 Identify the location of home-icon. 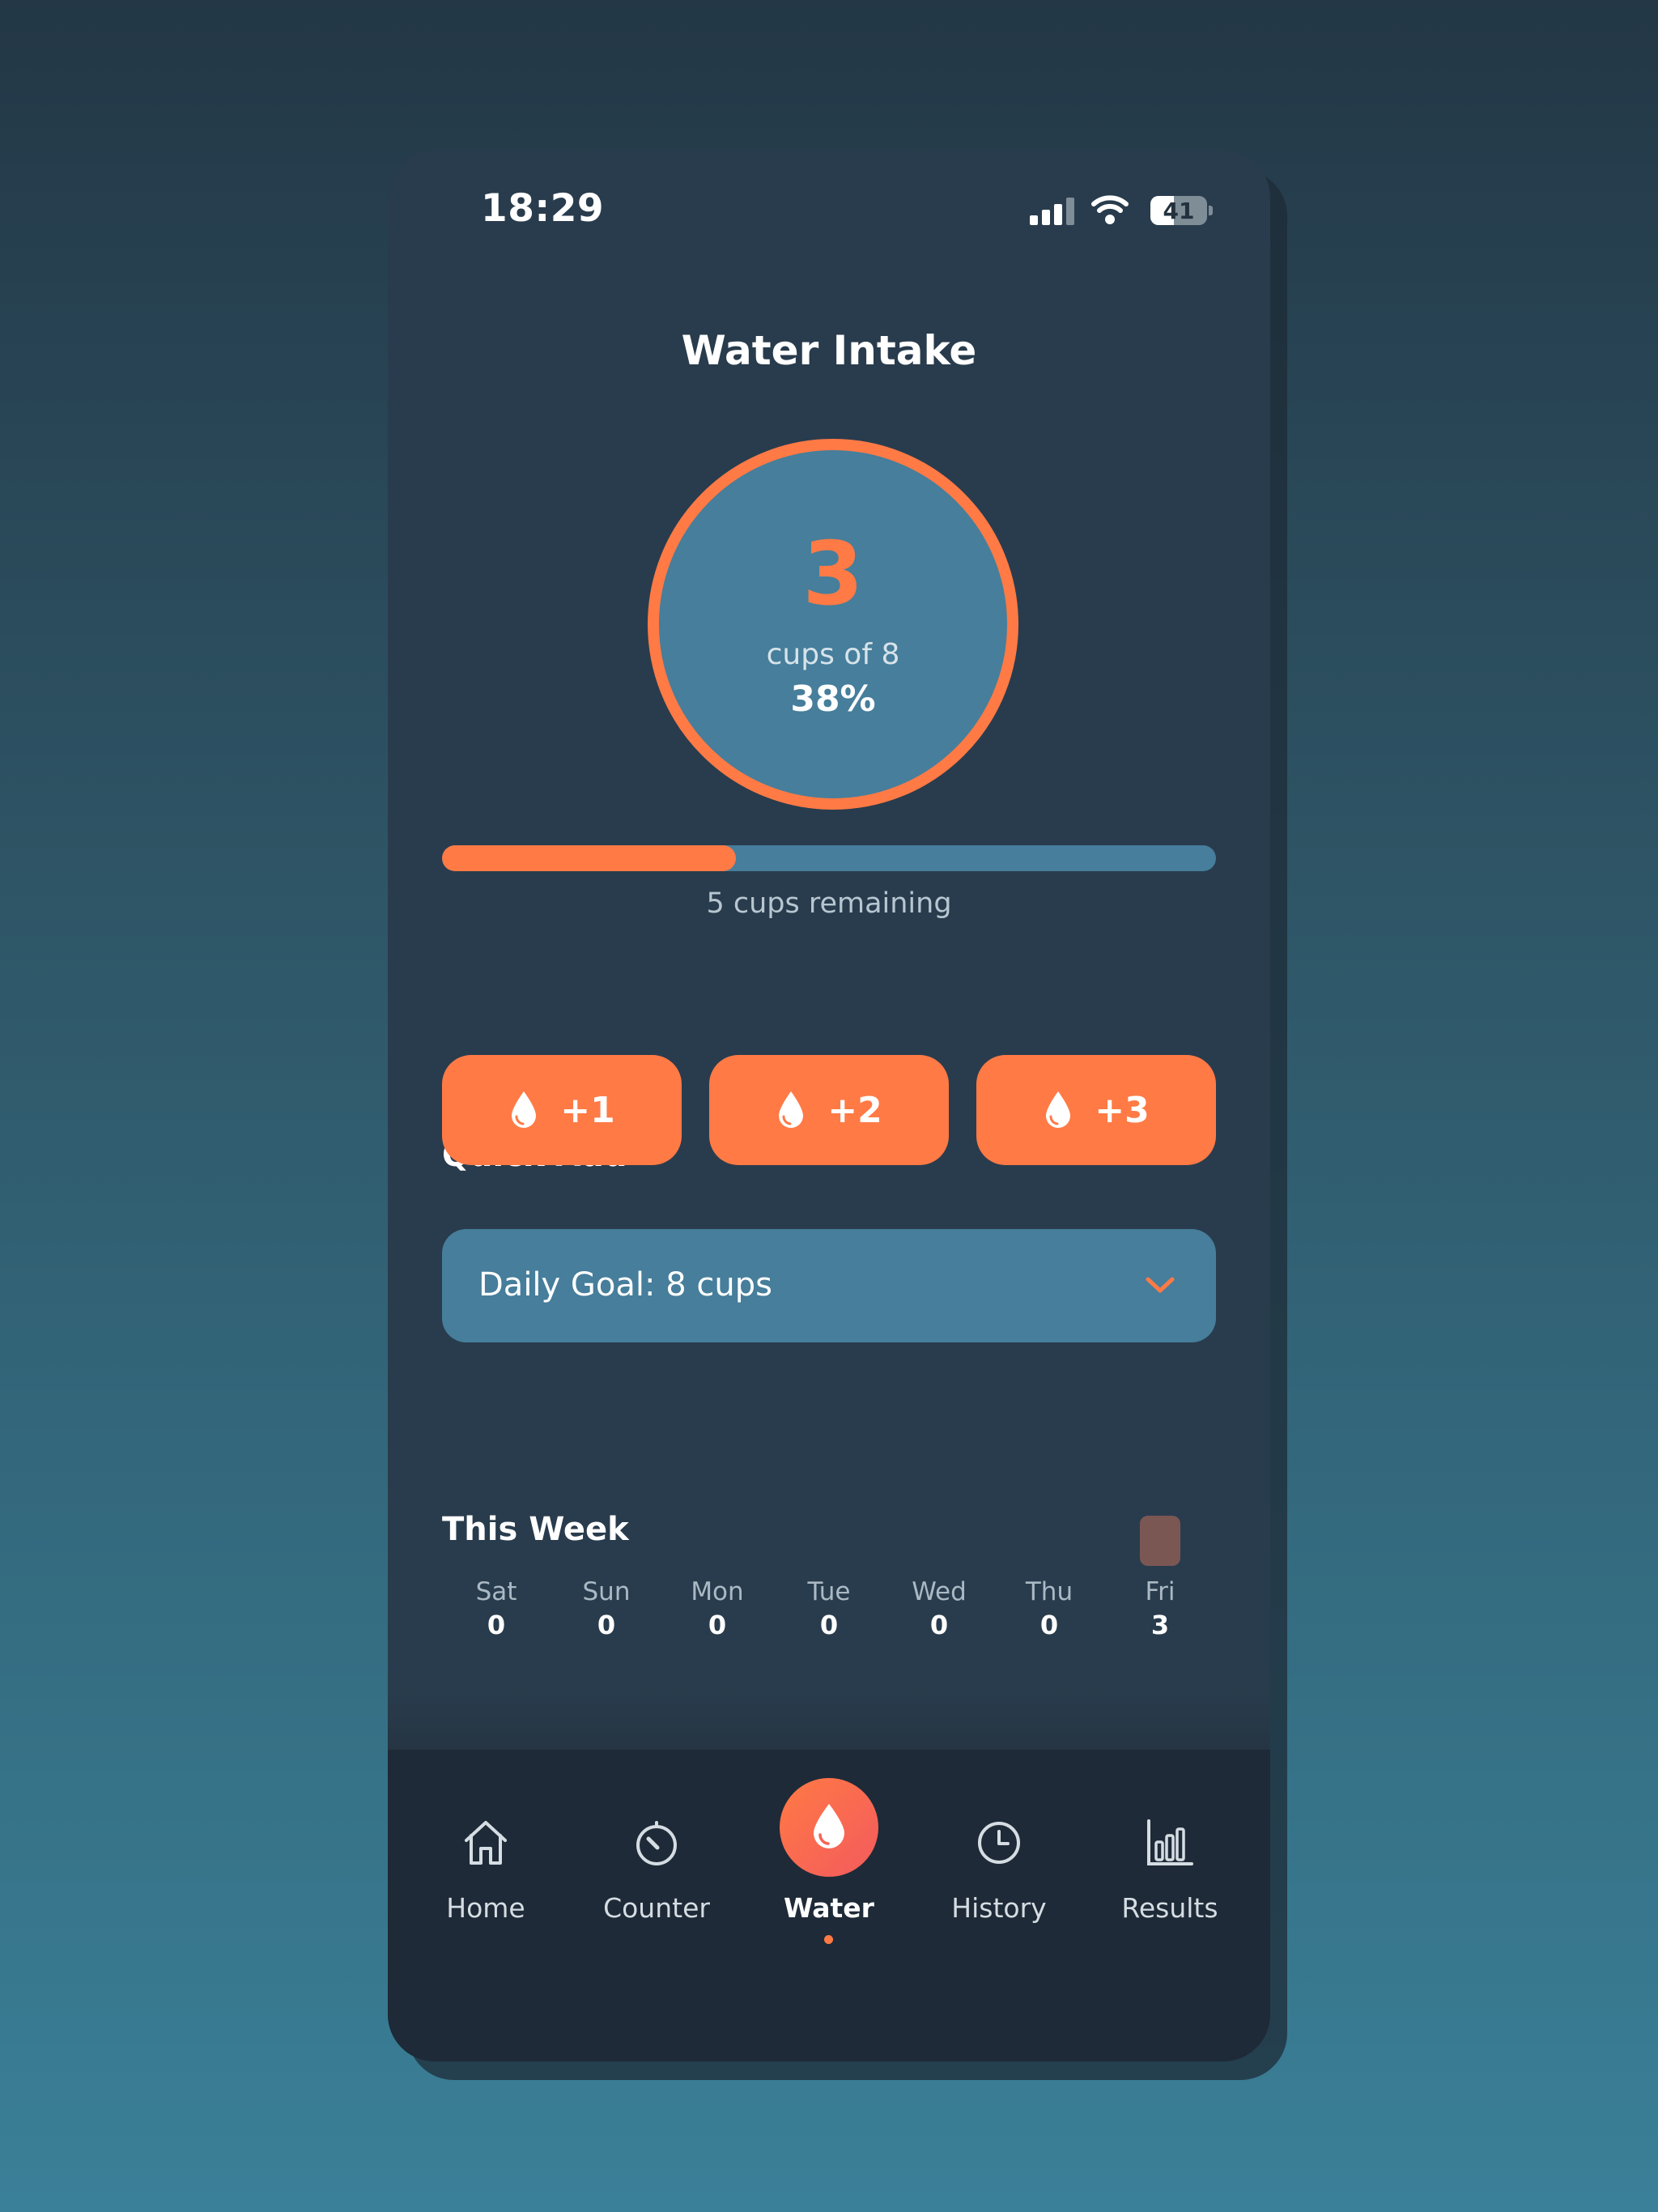
(486, 1843).